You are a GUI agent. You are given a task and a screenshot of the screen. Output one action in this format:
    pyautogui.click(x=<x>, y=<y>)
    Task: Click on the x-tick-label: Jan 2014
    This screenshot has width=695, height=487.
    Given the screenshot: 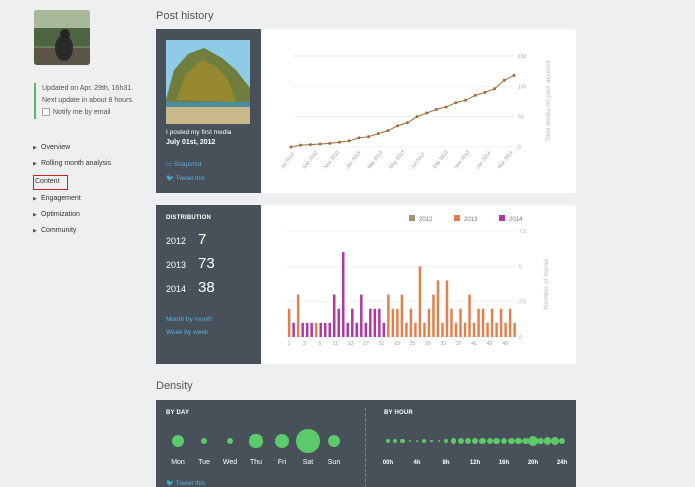 What is the action you would take?
    pyautogui.click(x=484, y=160)
    